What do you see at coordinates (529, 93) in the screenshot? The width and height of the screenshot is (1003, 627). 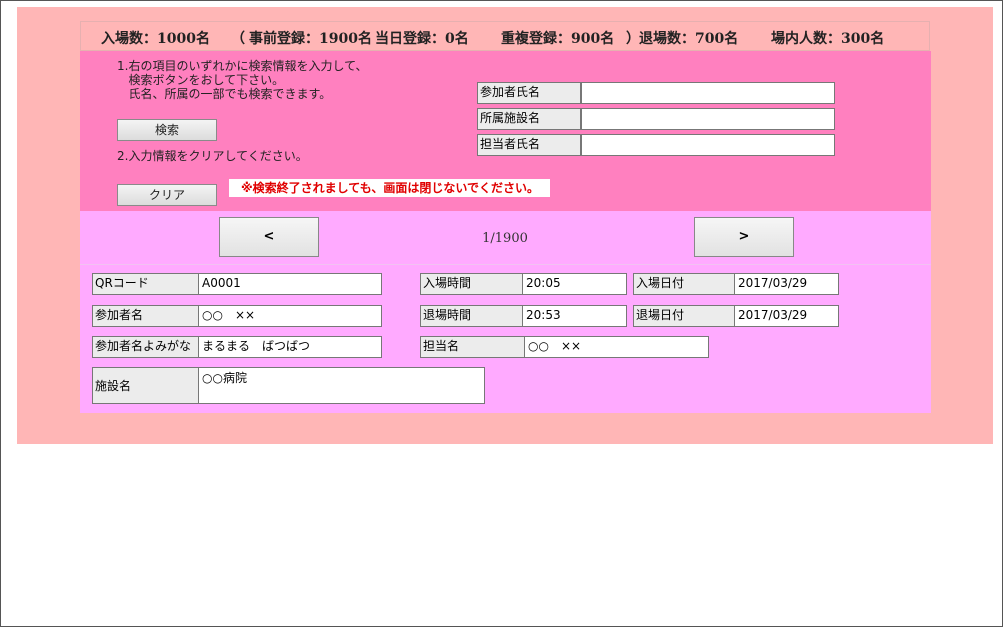 I see `participant-name-search-label: 参加者氏名` at bounding box center [529, 93].